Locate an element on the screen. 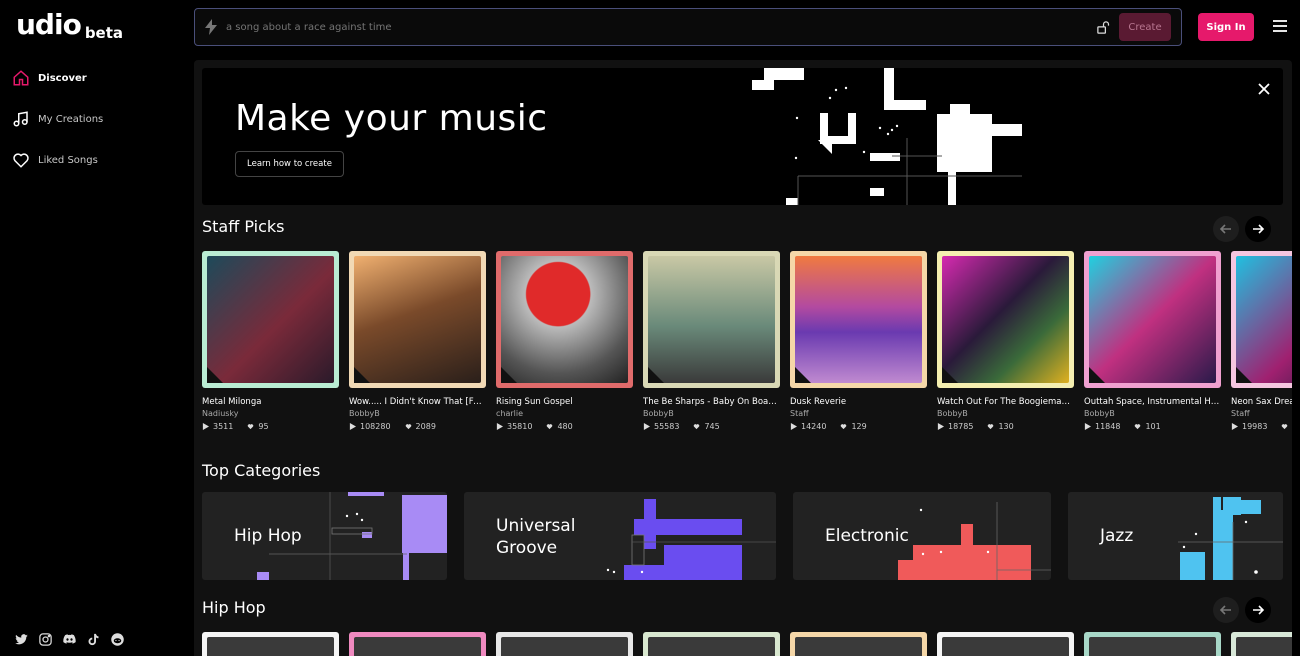 Image resolution: width=1300 pixels, height=656 pixels. tiktok-icon is located at coordinates (93, 639).